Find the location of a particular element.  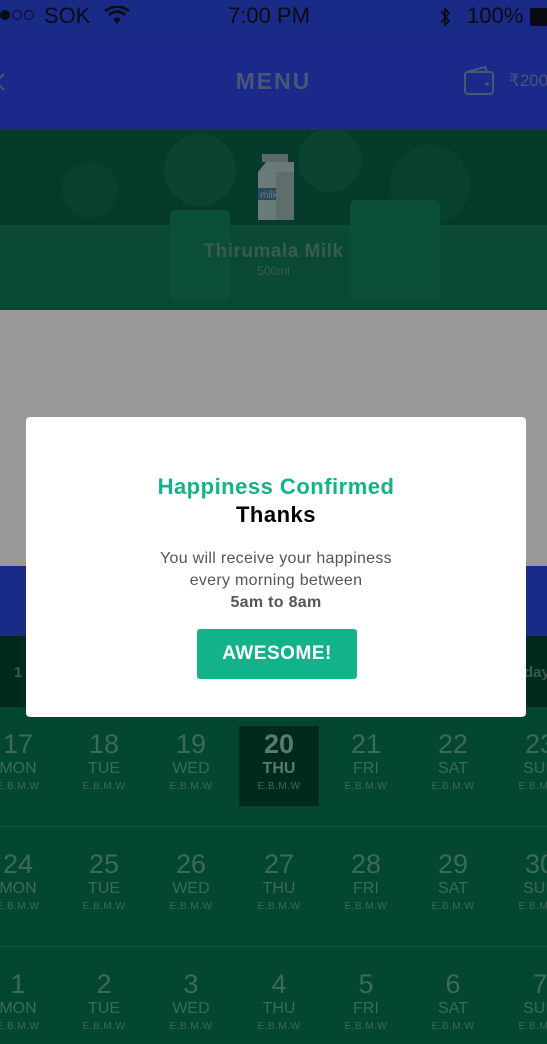

calendar-day: 6 SAT E.B.M.W is located at coordinates (453, 1005).